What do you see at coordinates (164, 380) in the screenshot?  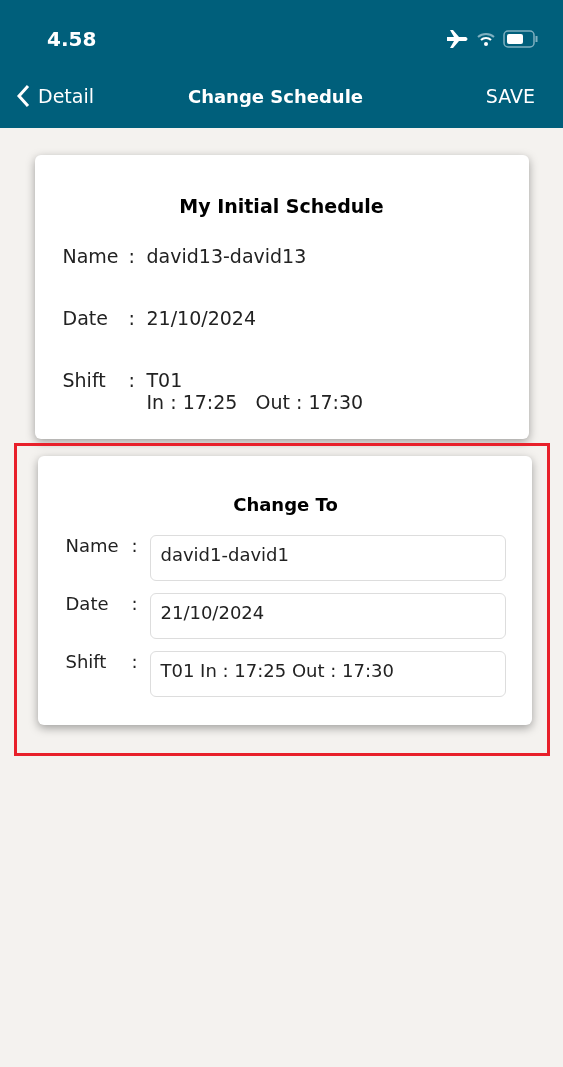 I see `field-value: T01` at bounding box center [164, 380].